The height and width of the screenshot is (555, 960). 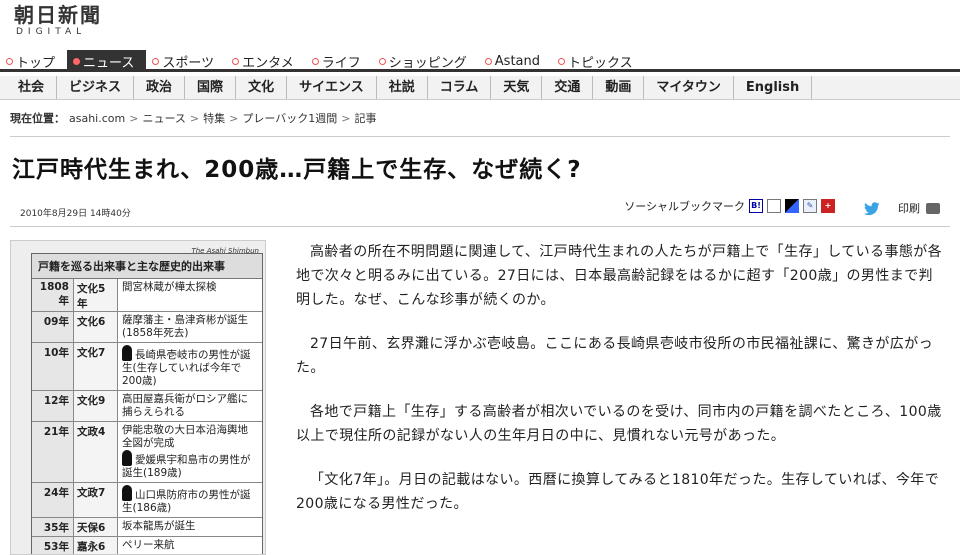 I want to click on timeline-year: 53年, so click(x=53, y=545).